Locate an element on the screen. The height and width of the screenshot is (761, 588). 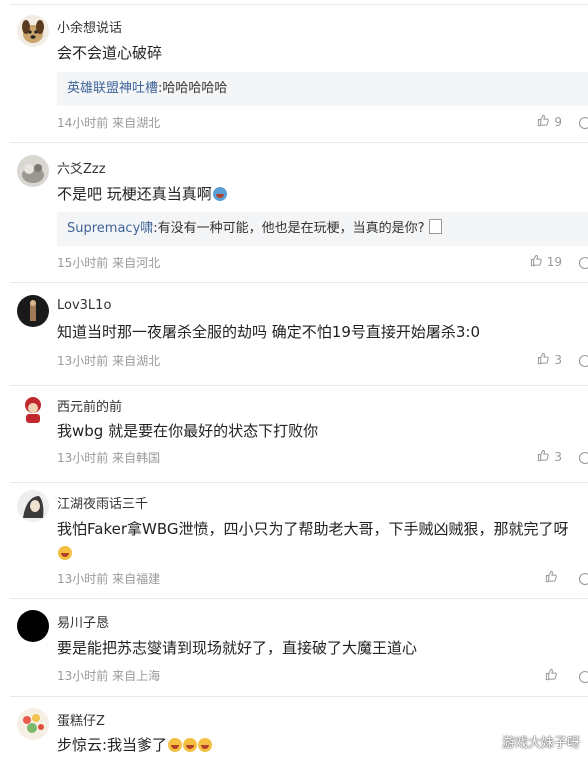
like-button: 9 is located at coordinates (549, 122).